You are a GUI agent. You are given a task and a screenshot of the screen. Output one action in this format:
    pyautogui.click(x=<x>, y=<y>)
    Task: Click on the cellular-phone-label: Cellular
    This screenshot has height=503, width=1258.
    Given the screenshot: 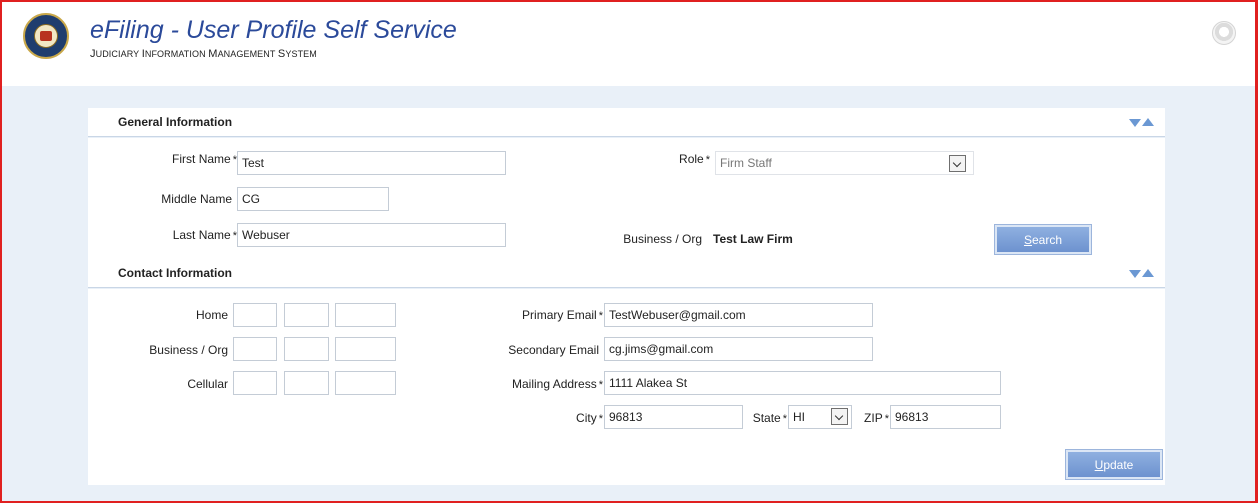 What is the action you would take?
    pyautogui.click(x=207, y=384)
    